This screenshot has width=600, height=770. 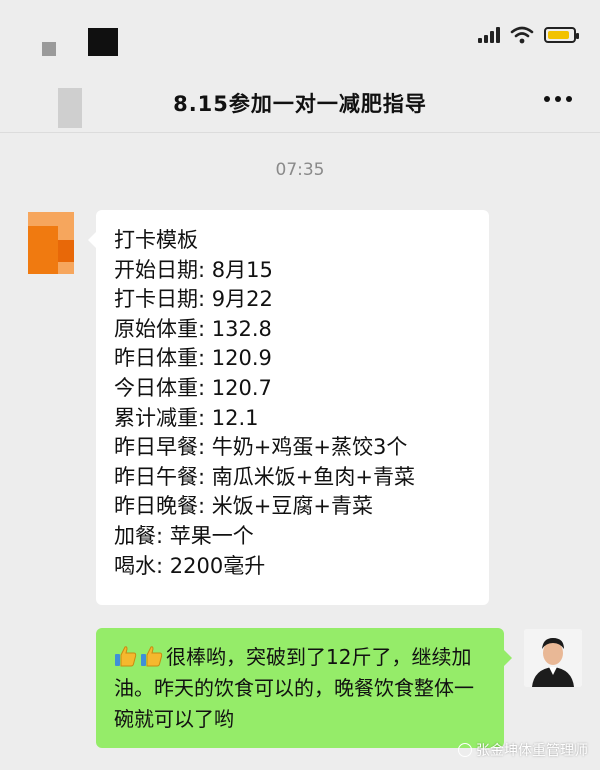 I want to click on watermark-text: 张金坤体重管理师, so click(x=532, y=751).